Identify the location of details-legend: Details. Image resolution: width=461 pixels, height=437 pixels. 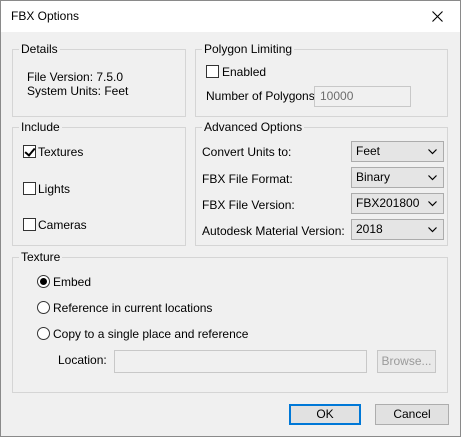
(39, 49).